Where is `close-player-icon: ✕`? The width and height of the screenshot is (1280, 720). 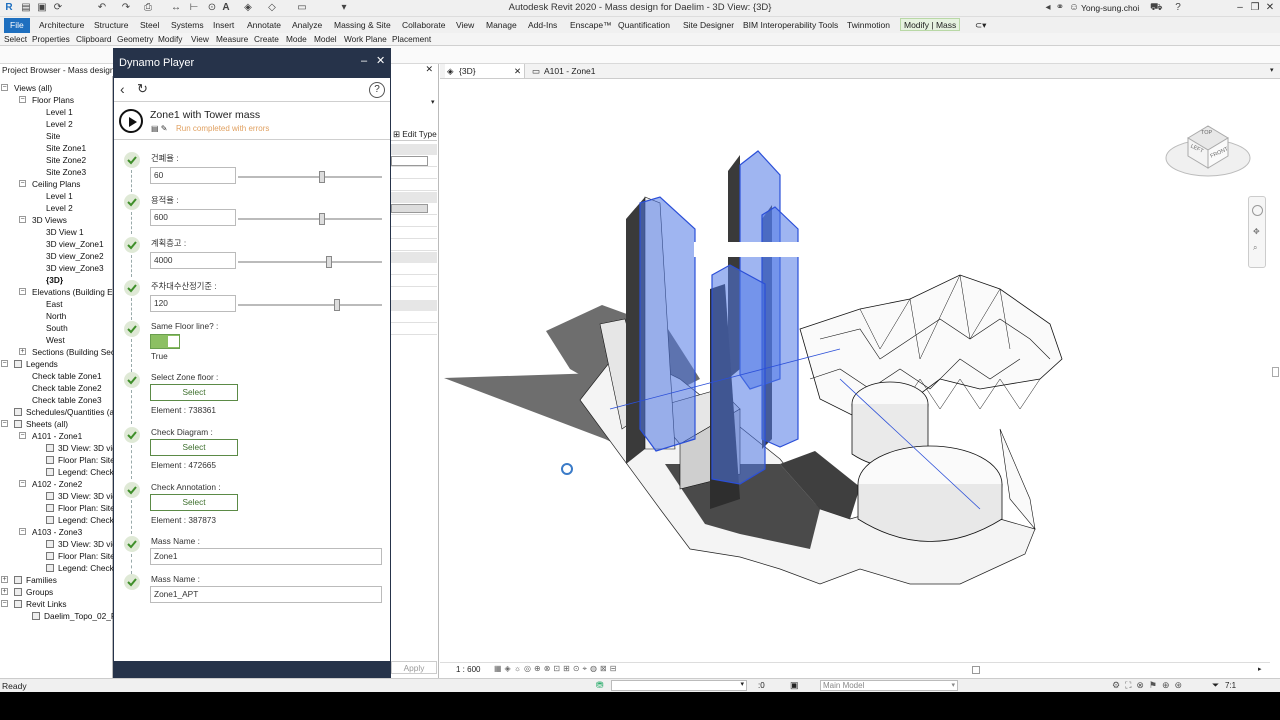
close-player-icon: ✕ is located at coordinates (380, 60).